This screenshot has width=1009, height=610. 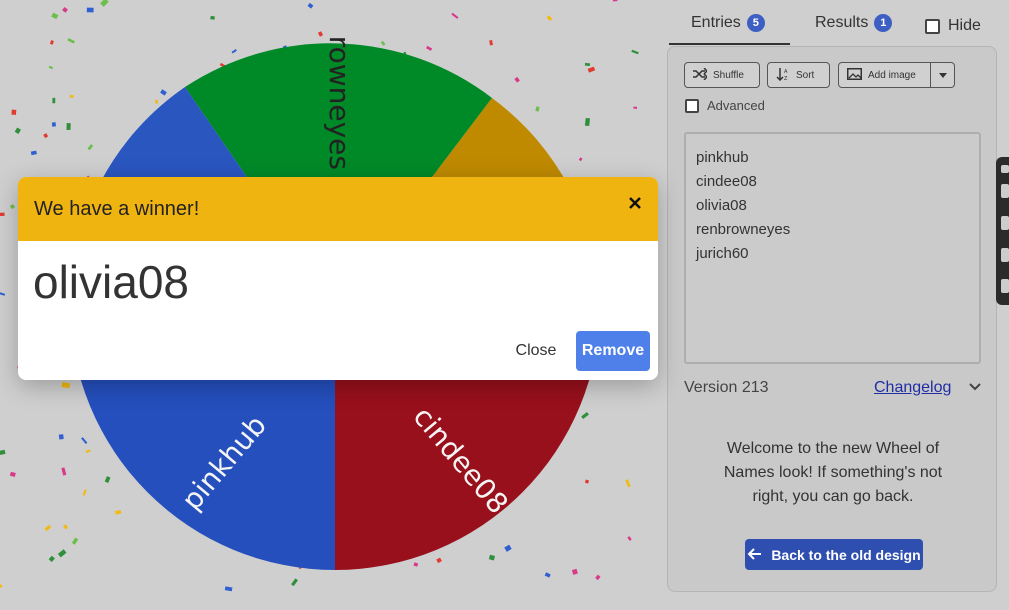 I want to click on add-image-button: Add image, so click(x=896, y=75).